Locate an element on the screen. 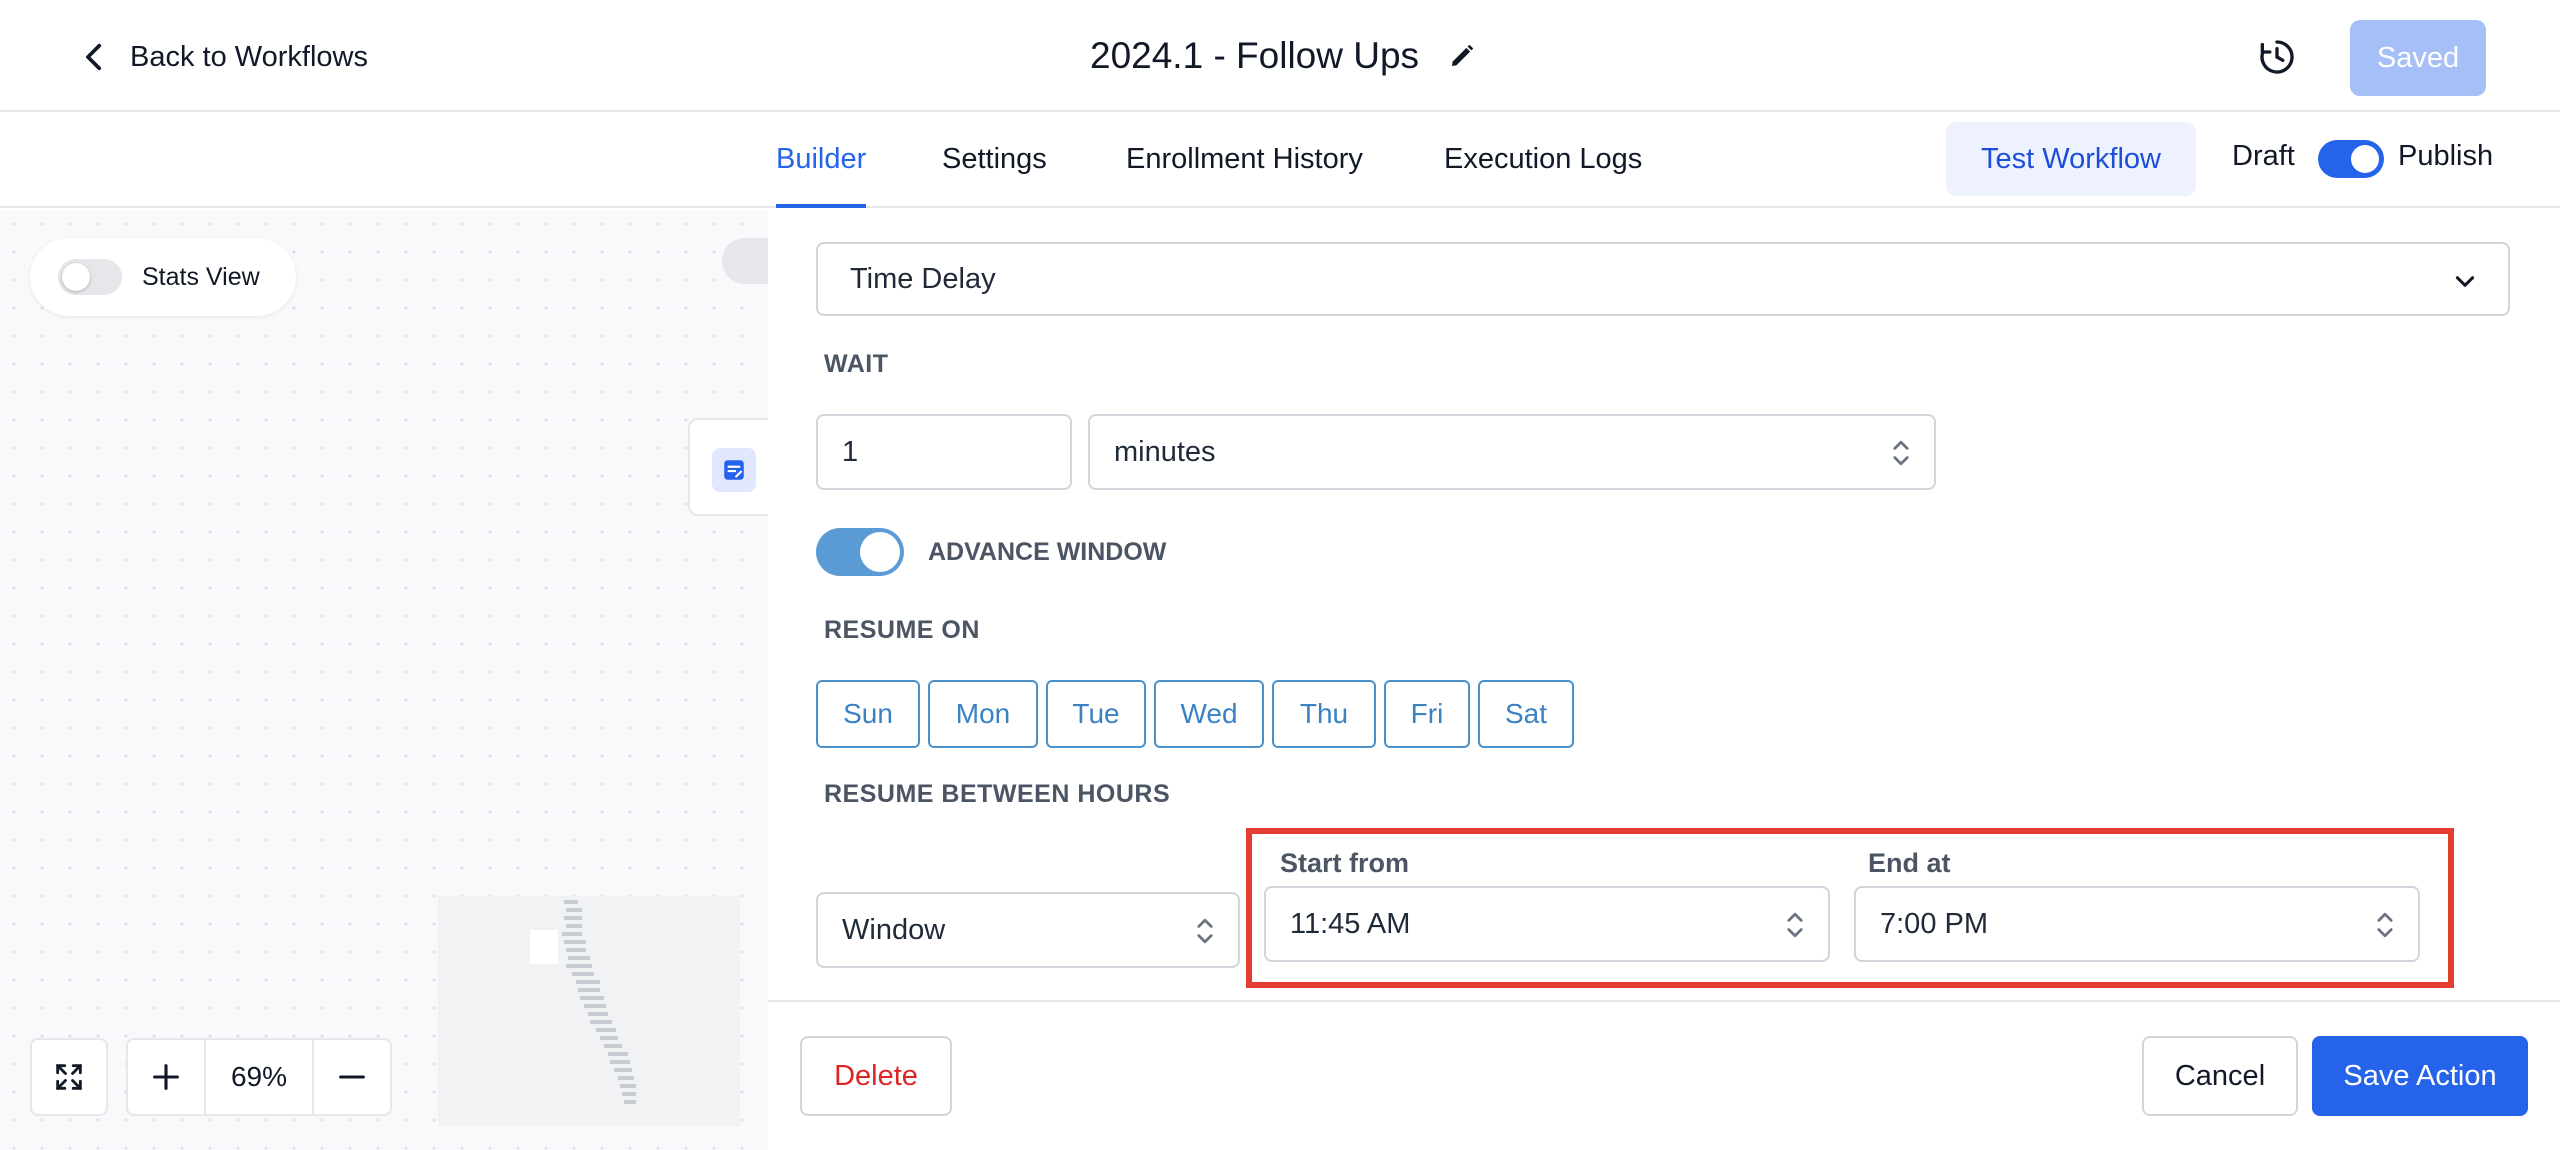 This screenshot has width=2560, height=1150. zoom-out-button is located at coordinates (352, 1077).